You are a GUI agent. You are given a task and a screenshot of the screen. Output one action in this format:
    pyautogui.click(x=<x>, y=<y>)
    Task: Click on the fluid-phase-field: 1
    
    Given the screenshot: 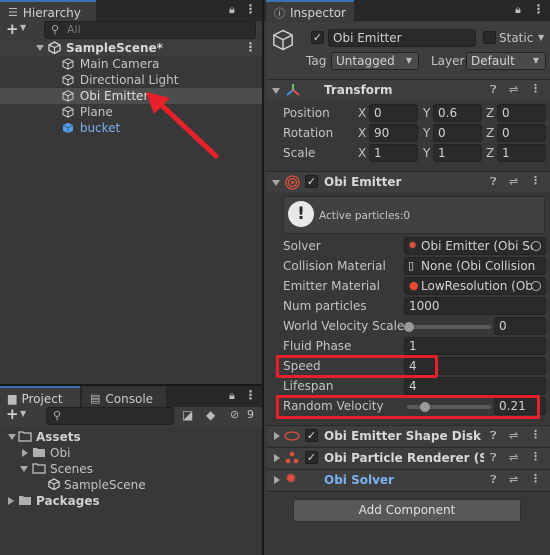 What is the action you would take?
    pyautogui.click(x=475, y=346)
    